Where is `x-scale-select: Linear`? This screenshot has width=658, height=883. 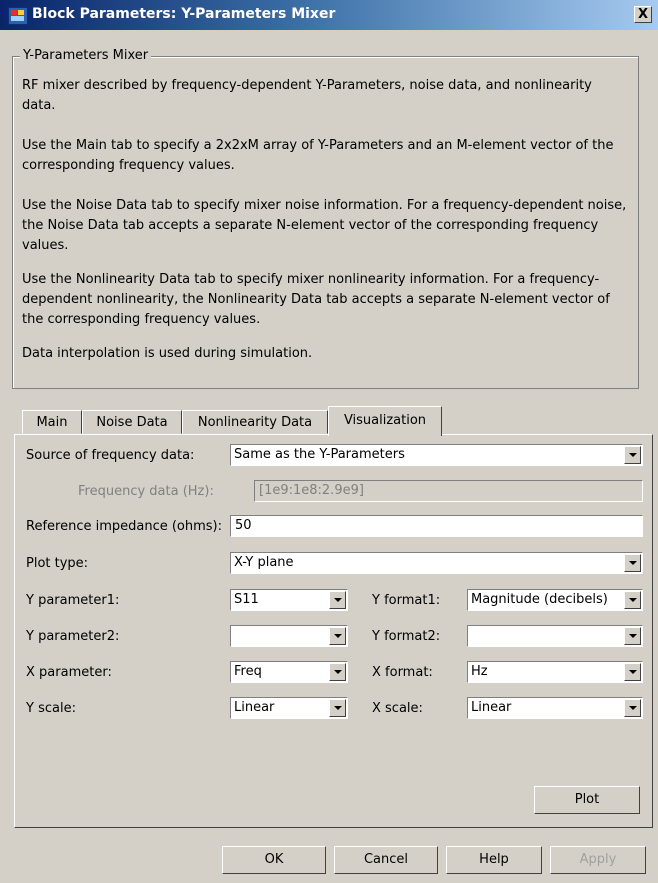
x-scale-select: Linear is located at coordinates (555, 708).